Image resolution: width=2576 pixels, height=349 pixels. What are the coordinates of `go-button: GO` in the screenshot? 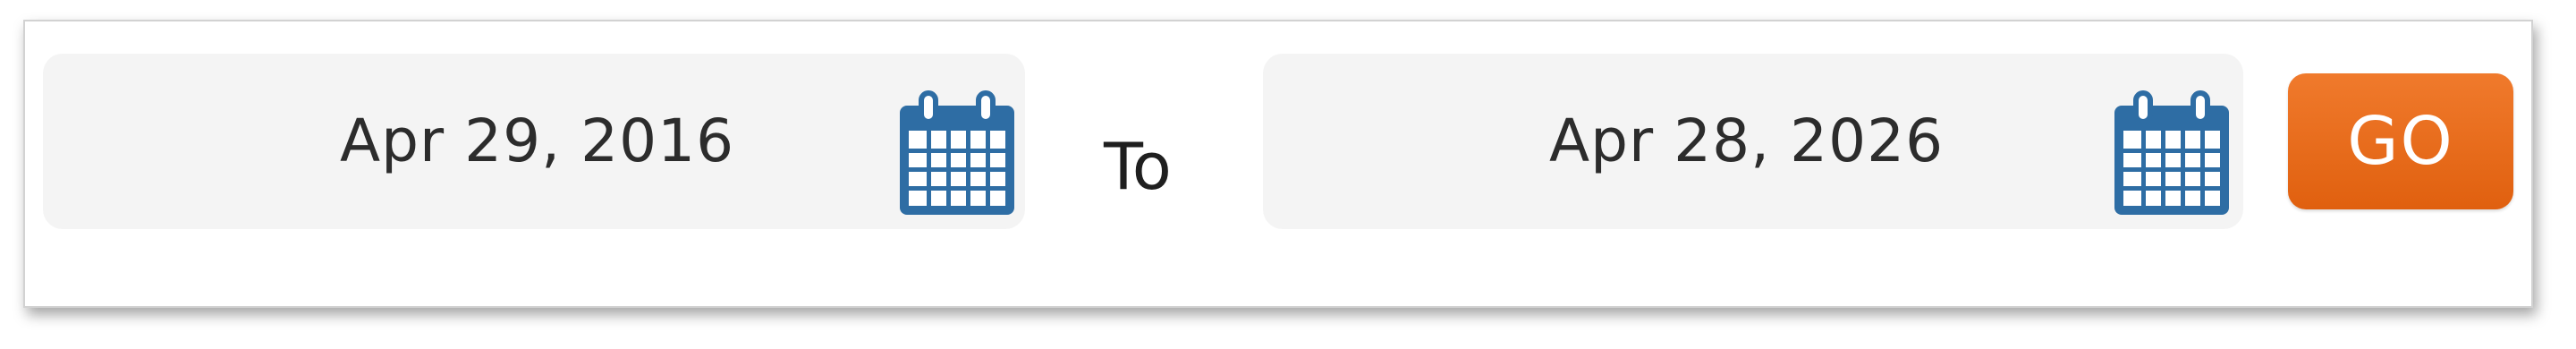 It's located at (2400, 141).